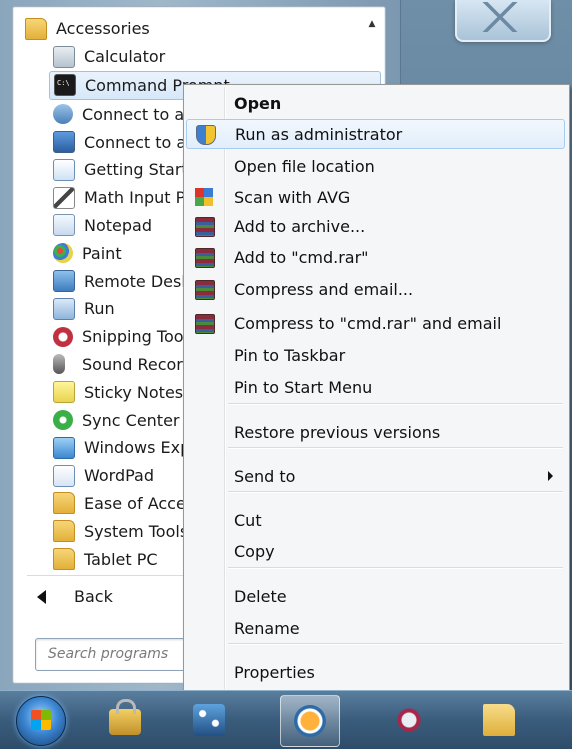  I want to click on uac-shield-icon, so click(206, 135).